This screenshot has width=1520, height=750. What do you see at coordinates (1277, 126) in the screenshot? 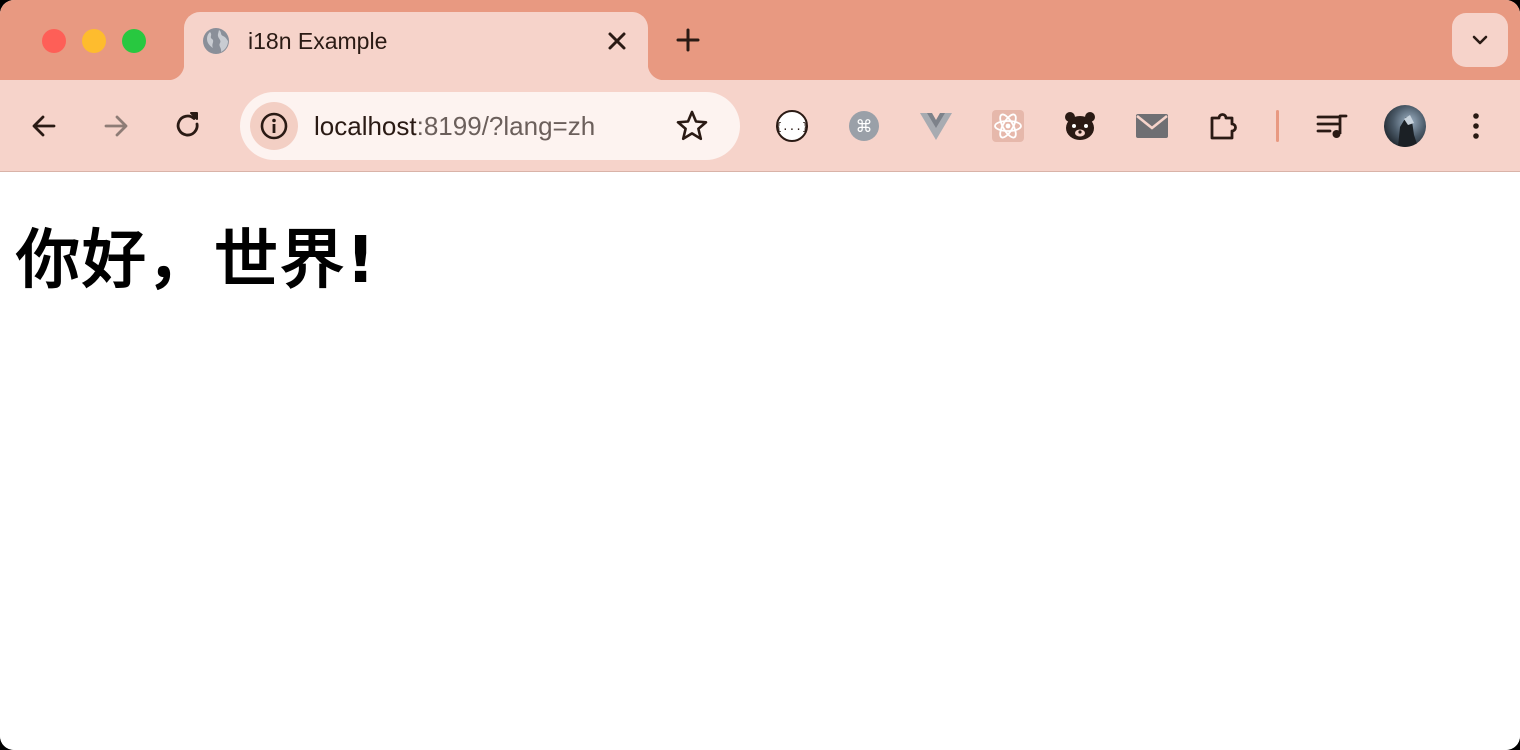
I see `toolbar-divider` at bounding box center [1277, 126].